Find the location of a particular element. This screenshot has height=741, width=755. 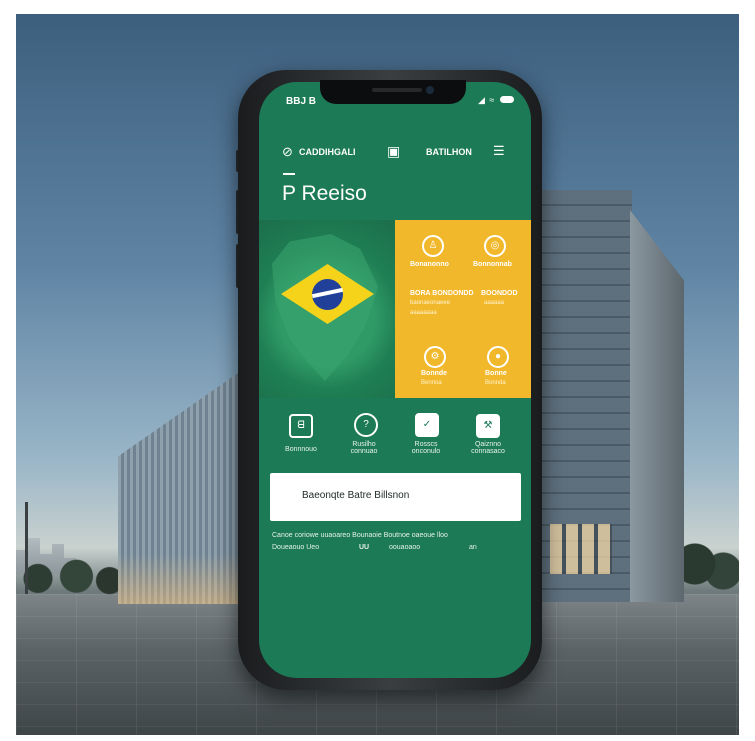

footer-text-a: Doueaouo Ueo is located at coordinates (296, 547).